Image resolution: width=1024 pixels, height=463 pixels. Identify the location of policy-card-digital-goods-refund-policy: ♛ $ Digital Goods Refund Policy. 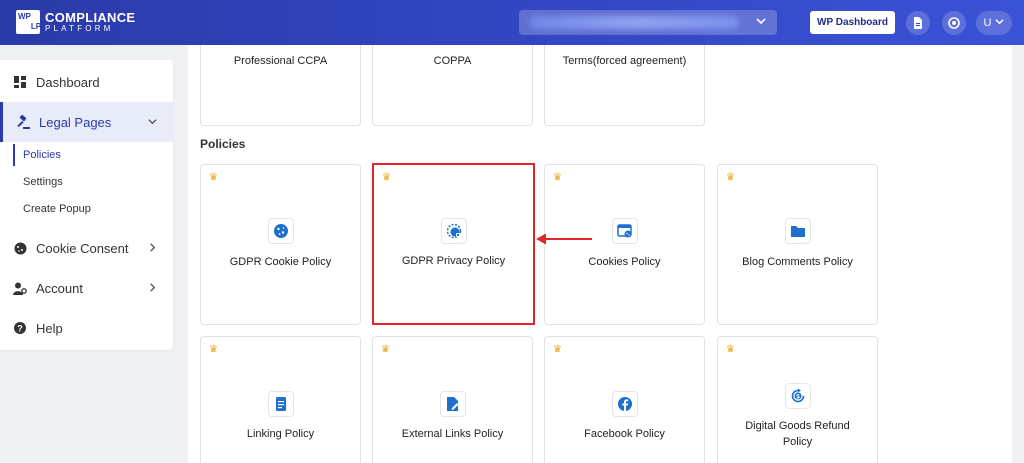
(797, 399).